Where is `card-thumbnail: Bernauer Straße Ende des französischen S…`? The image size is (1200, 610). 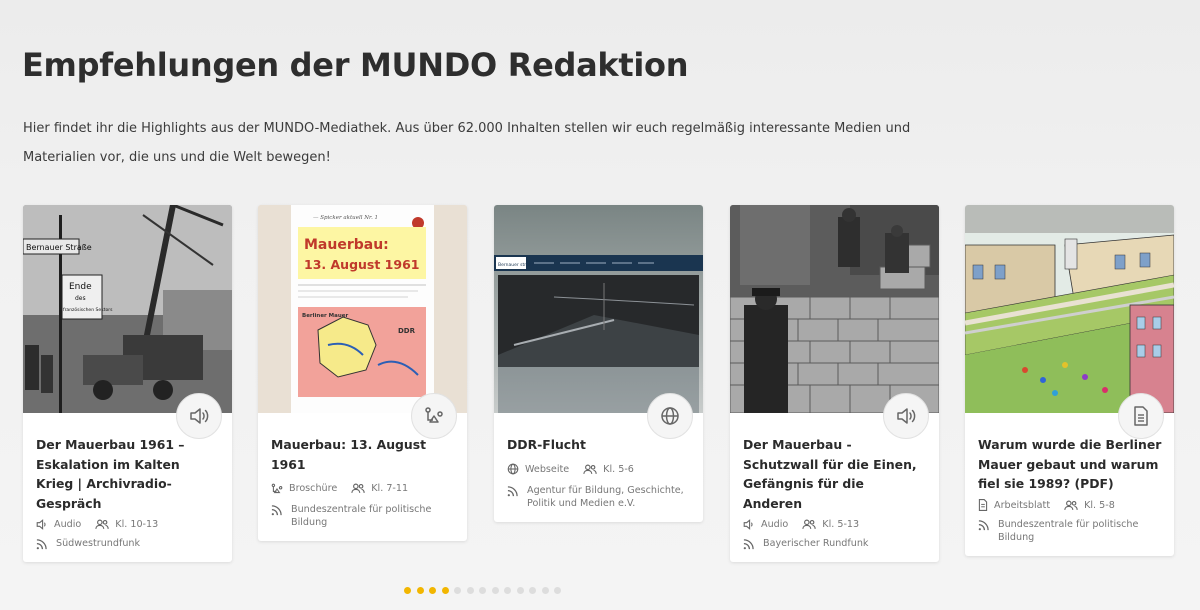 card-thumbnail: Bernauer Straße Ende des französischen S… is located at coordinates (127, 309).